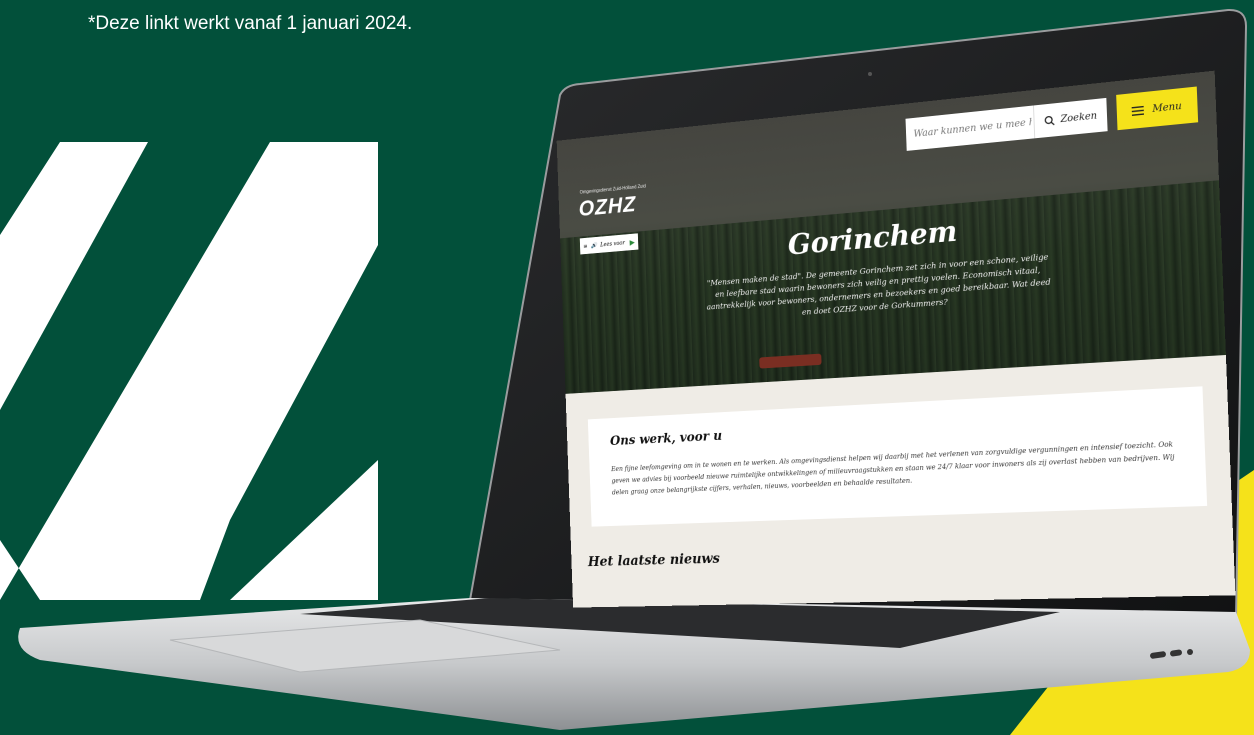 This screenshot has height=735, width=1254. What do you see at coordinates (654, 559) in the screenshot?
I see `news-heading: Het laatste nieuws` at bounding box center [654, 559].